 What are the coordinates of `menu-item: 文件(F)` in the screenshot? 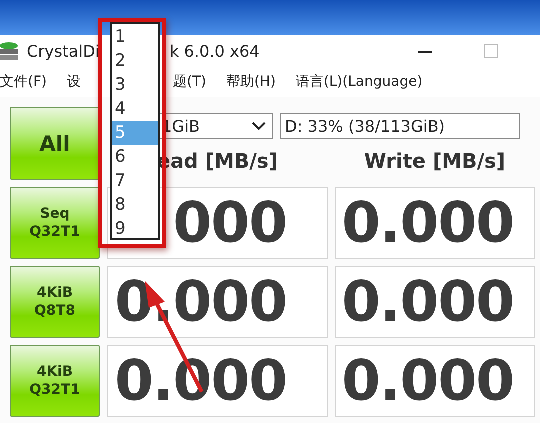 It's located at (23, 82).